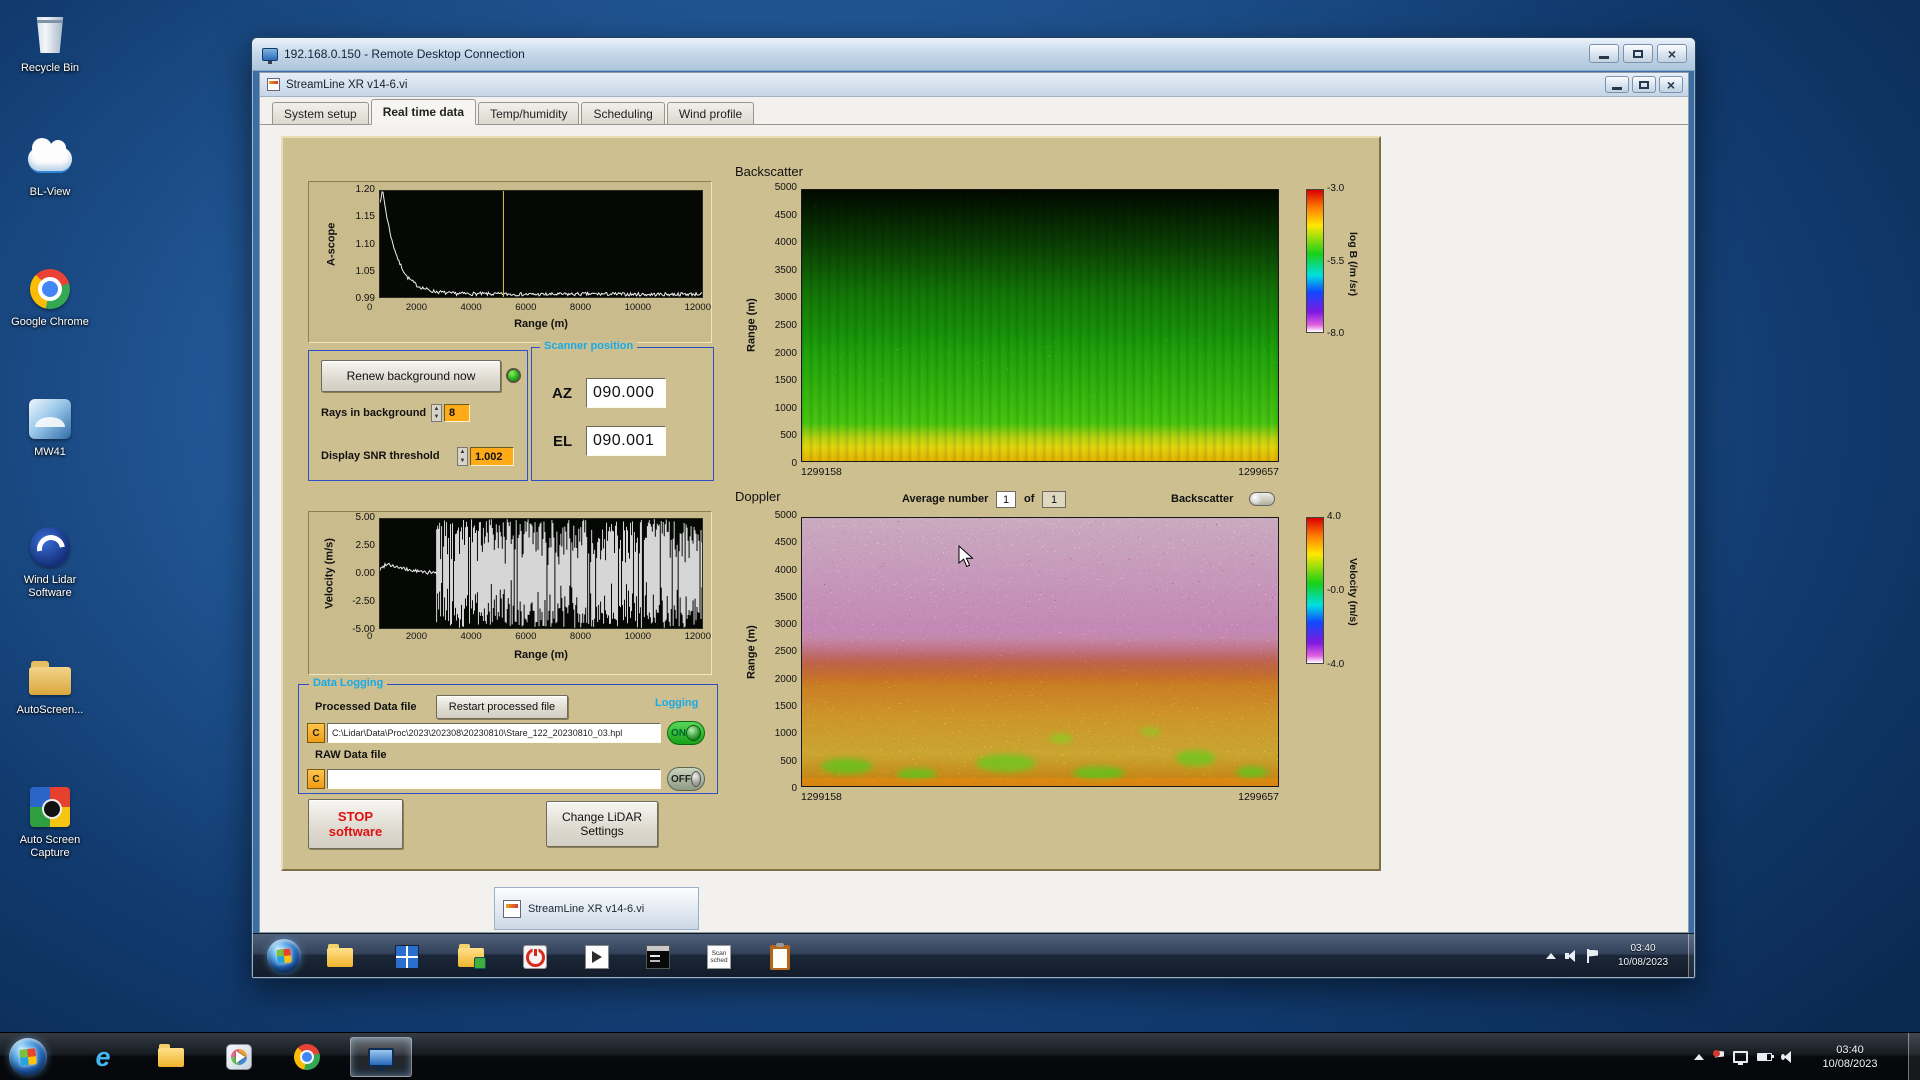 Image resolution: width=1920 pixels, height=1080 pixels. I want to click on volume-icon, so click(1571, 955).